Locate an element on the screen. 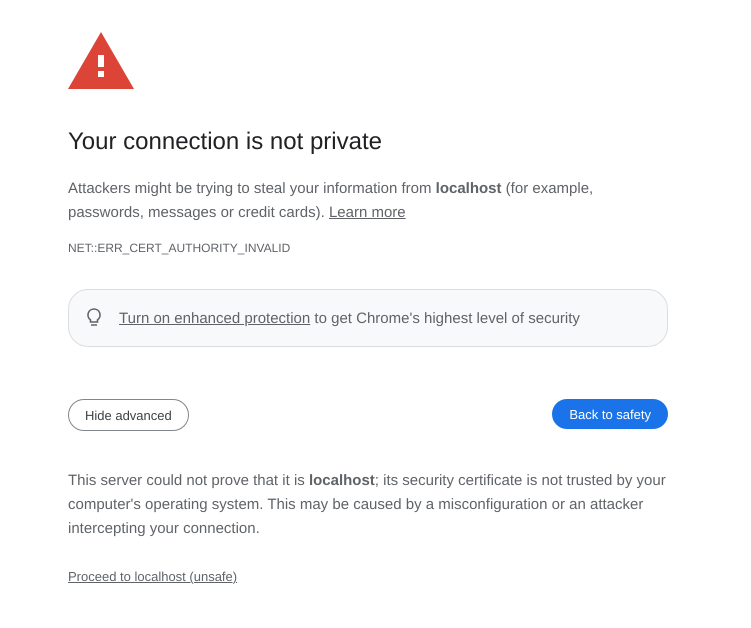 Image resolution: width=751 pixels, height=628 pixels. proceed-link: Proceed to localhost (unsafe) is located at coordinates (153, 576).